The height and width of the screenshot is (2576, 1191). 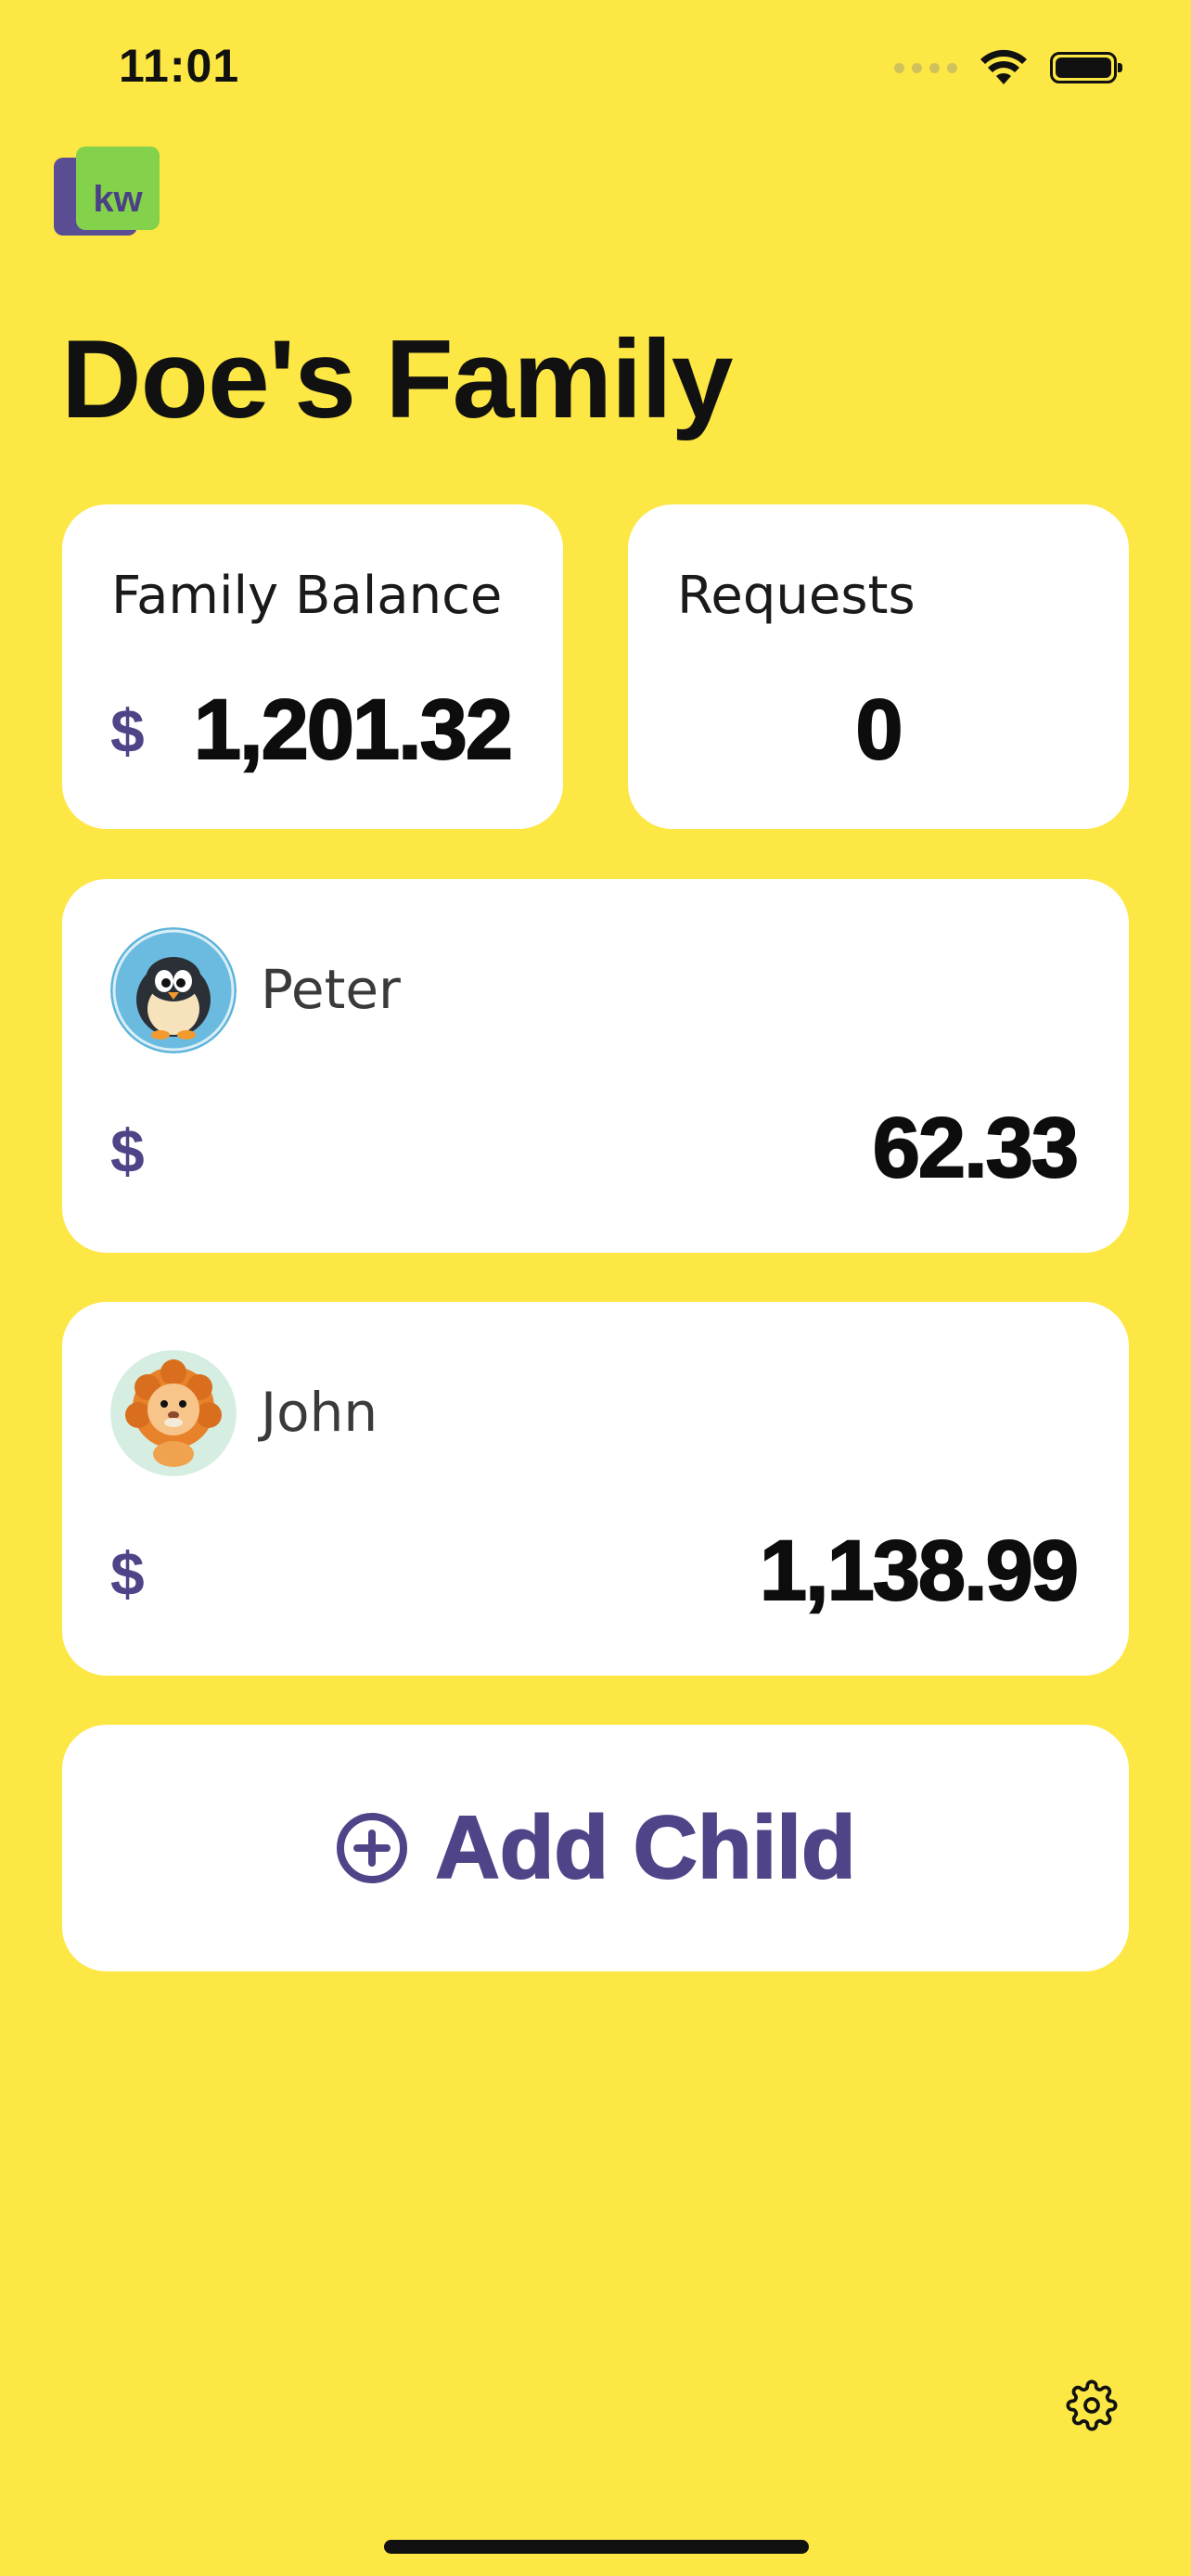 I want to click on requests-label: Requests, so click(x=796, y=596).